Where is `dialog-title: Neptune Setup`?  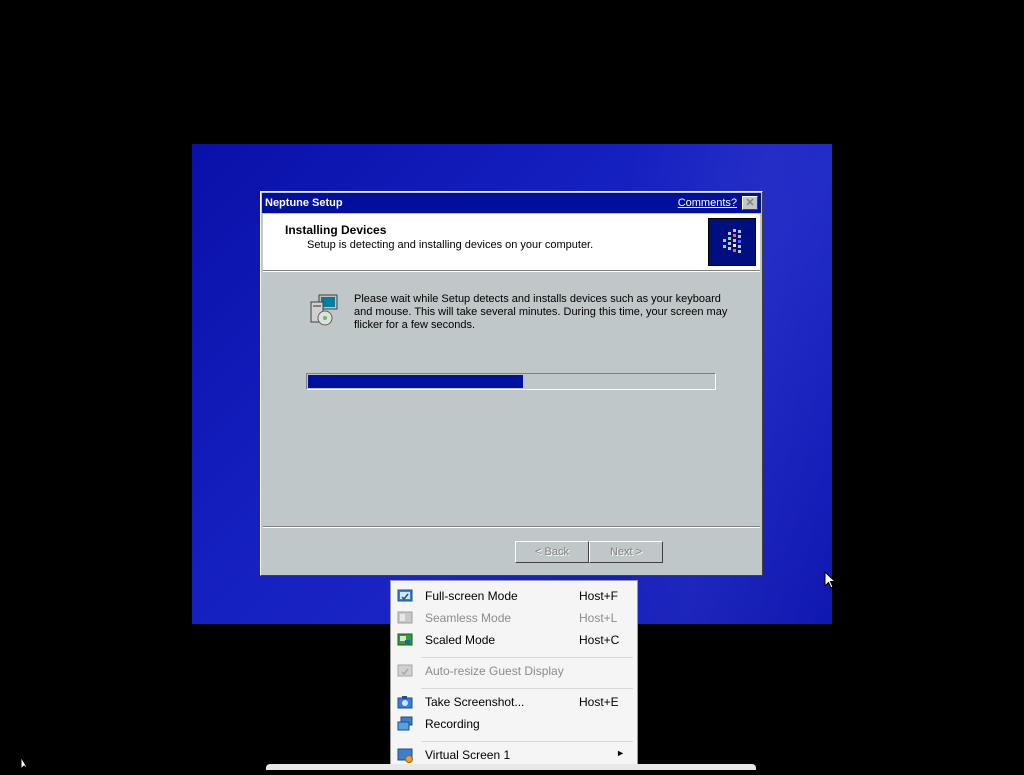
dialog-title: Neptune Setup is located at coordinates (304, 203).